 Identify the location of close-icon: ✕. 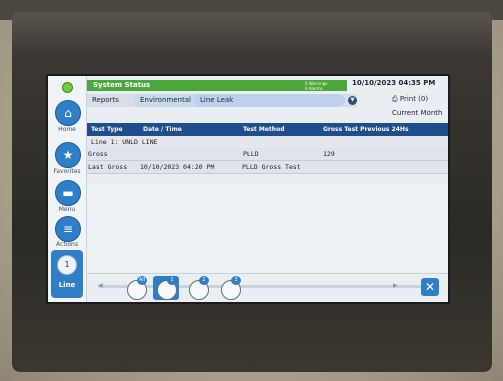
(430, 287).